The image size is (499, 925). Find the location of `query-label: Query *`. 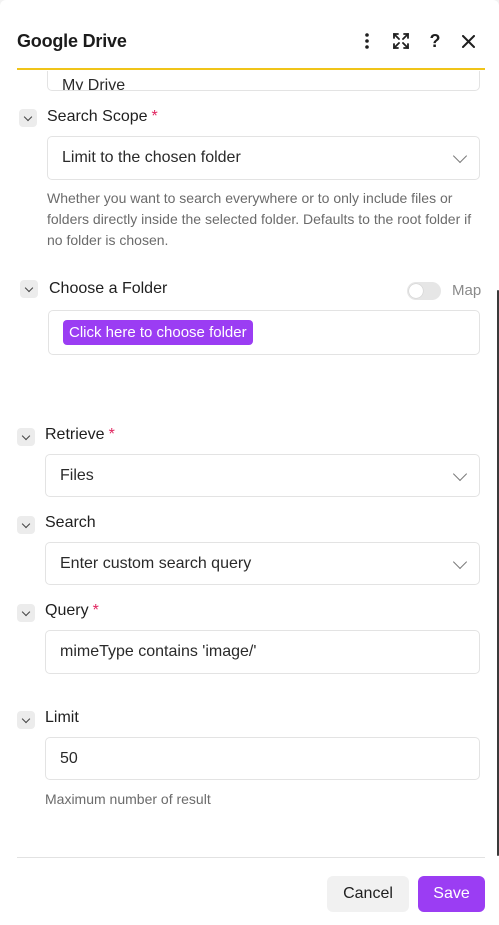

query-label: Query * is located at coordinates (72, 610).